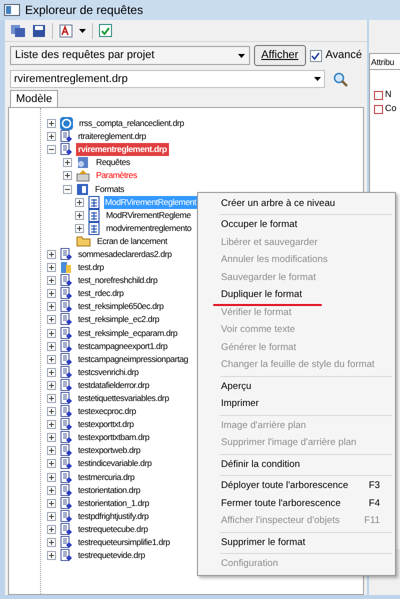  Describe the element at coordinates (101, 293) in the screenshot. I see `tree-item: test_rdec.drp` at that location.